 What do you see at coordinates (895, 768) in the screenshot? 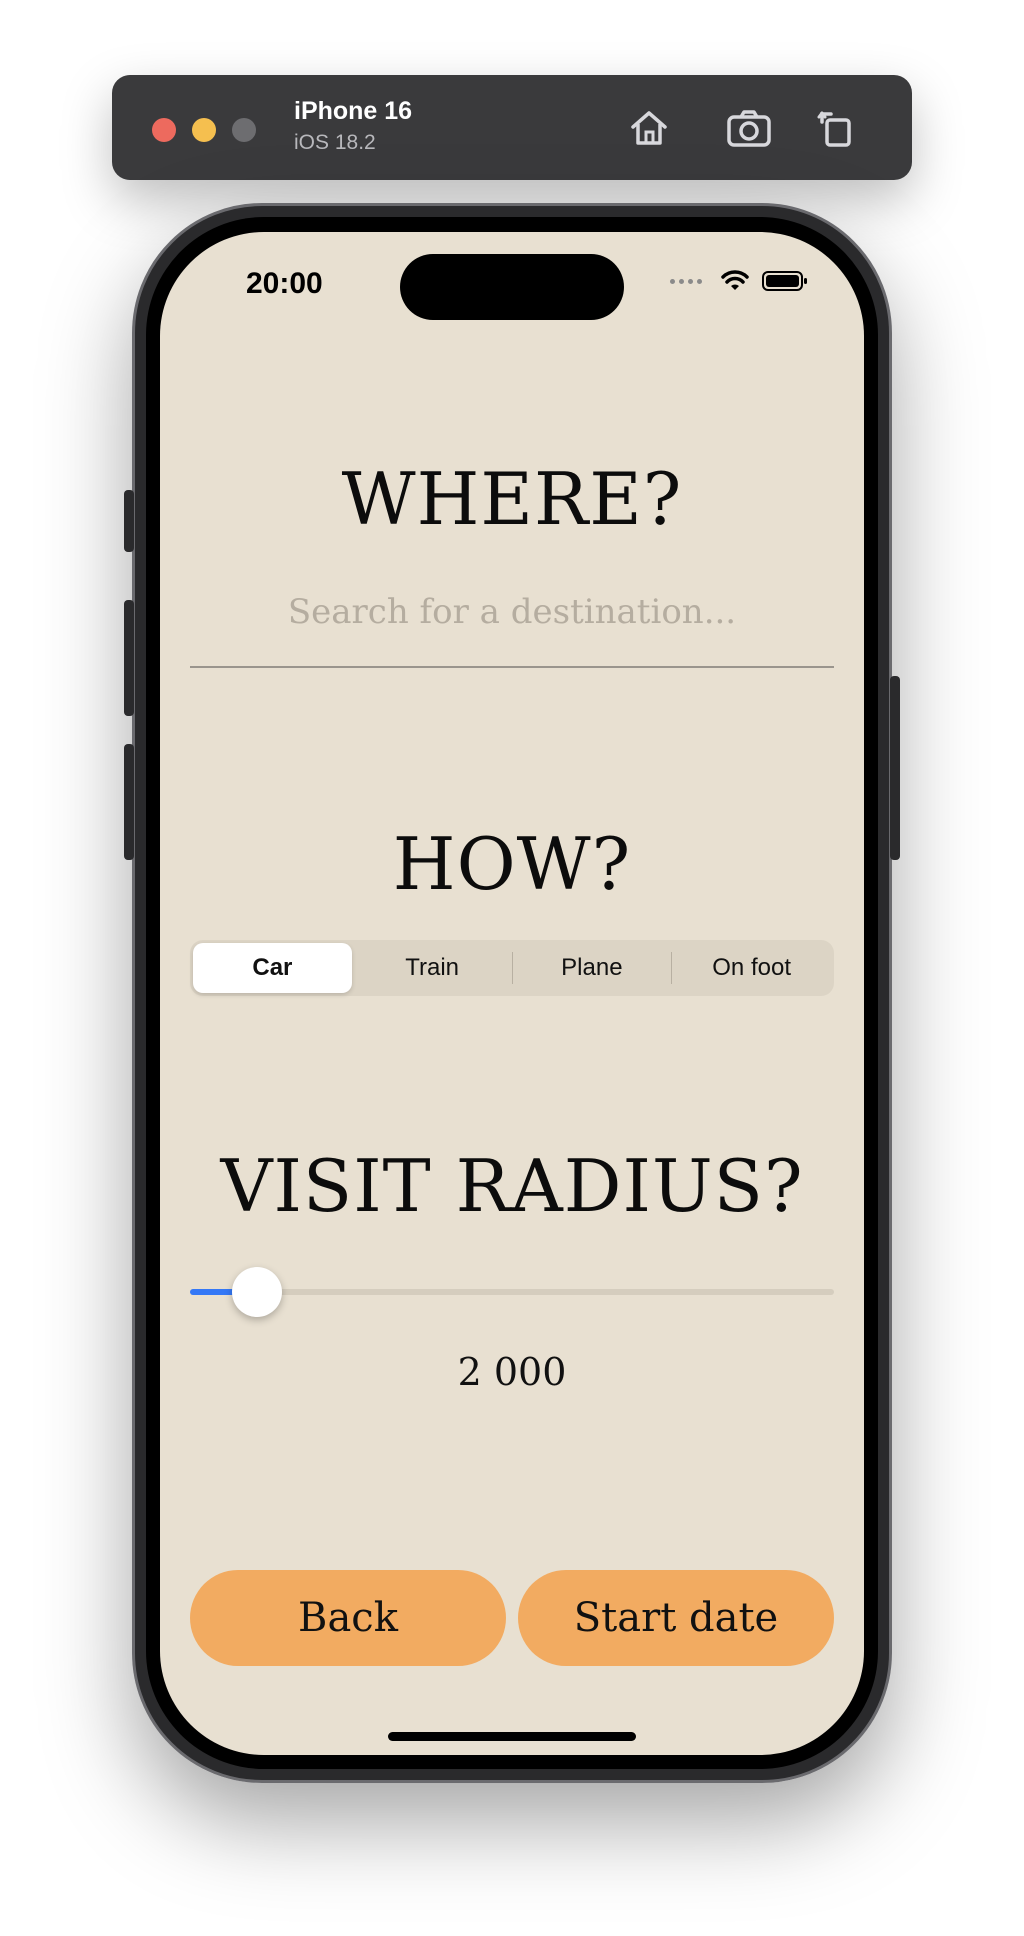
I see `power-button` at bounding box center [895, 768].